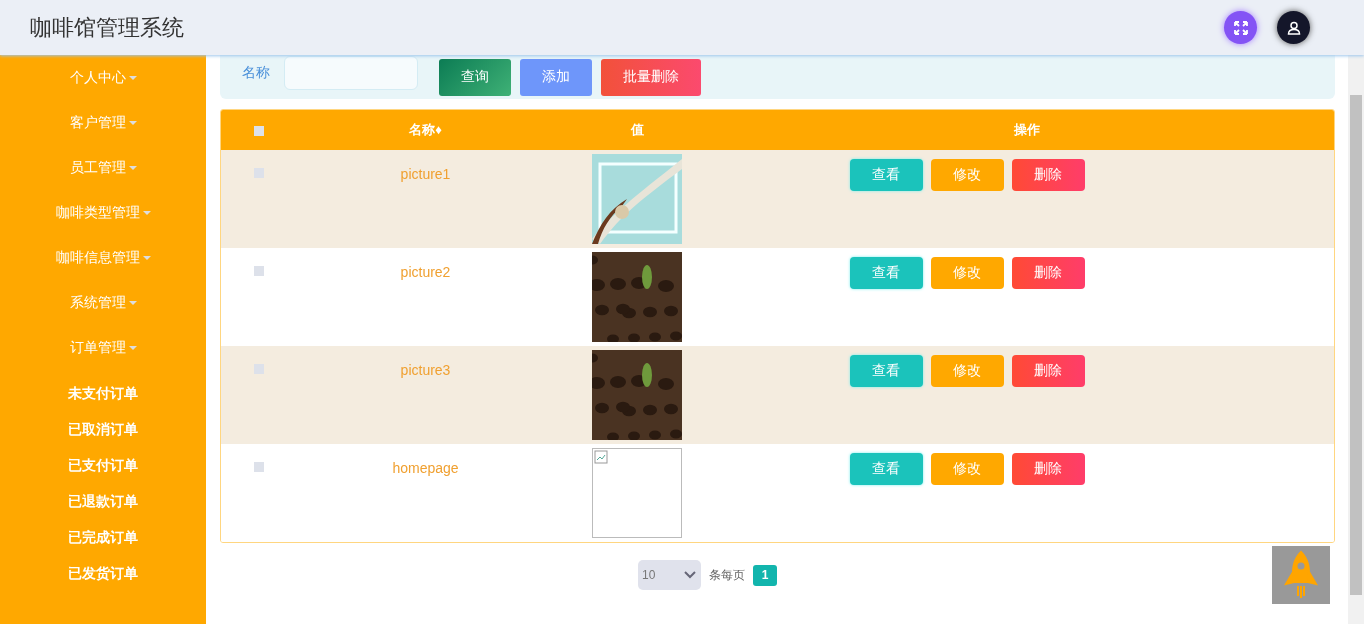 This screenshot has height=624, width=1364. What do you see at coordinates (651, 77) in the screenshot?
I see `toolbar-button: 批量删除` at bounding box center [651, 77].